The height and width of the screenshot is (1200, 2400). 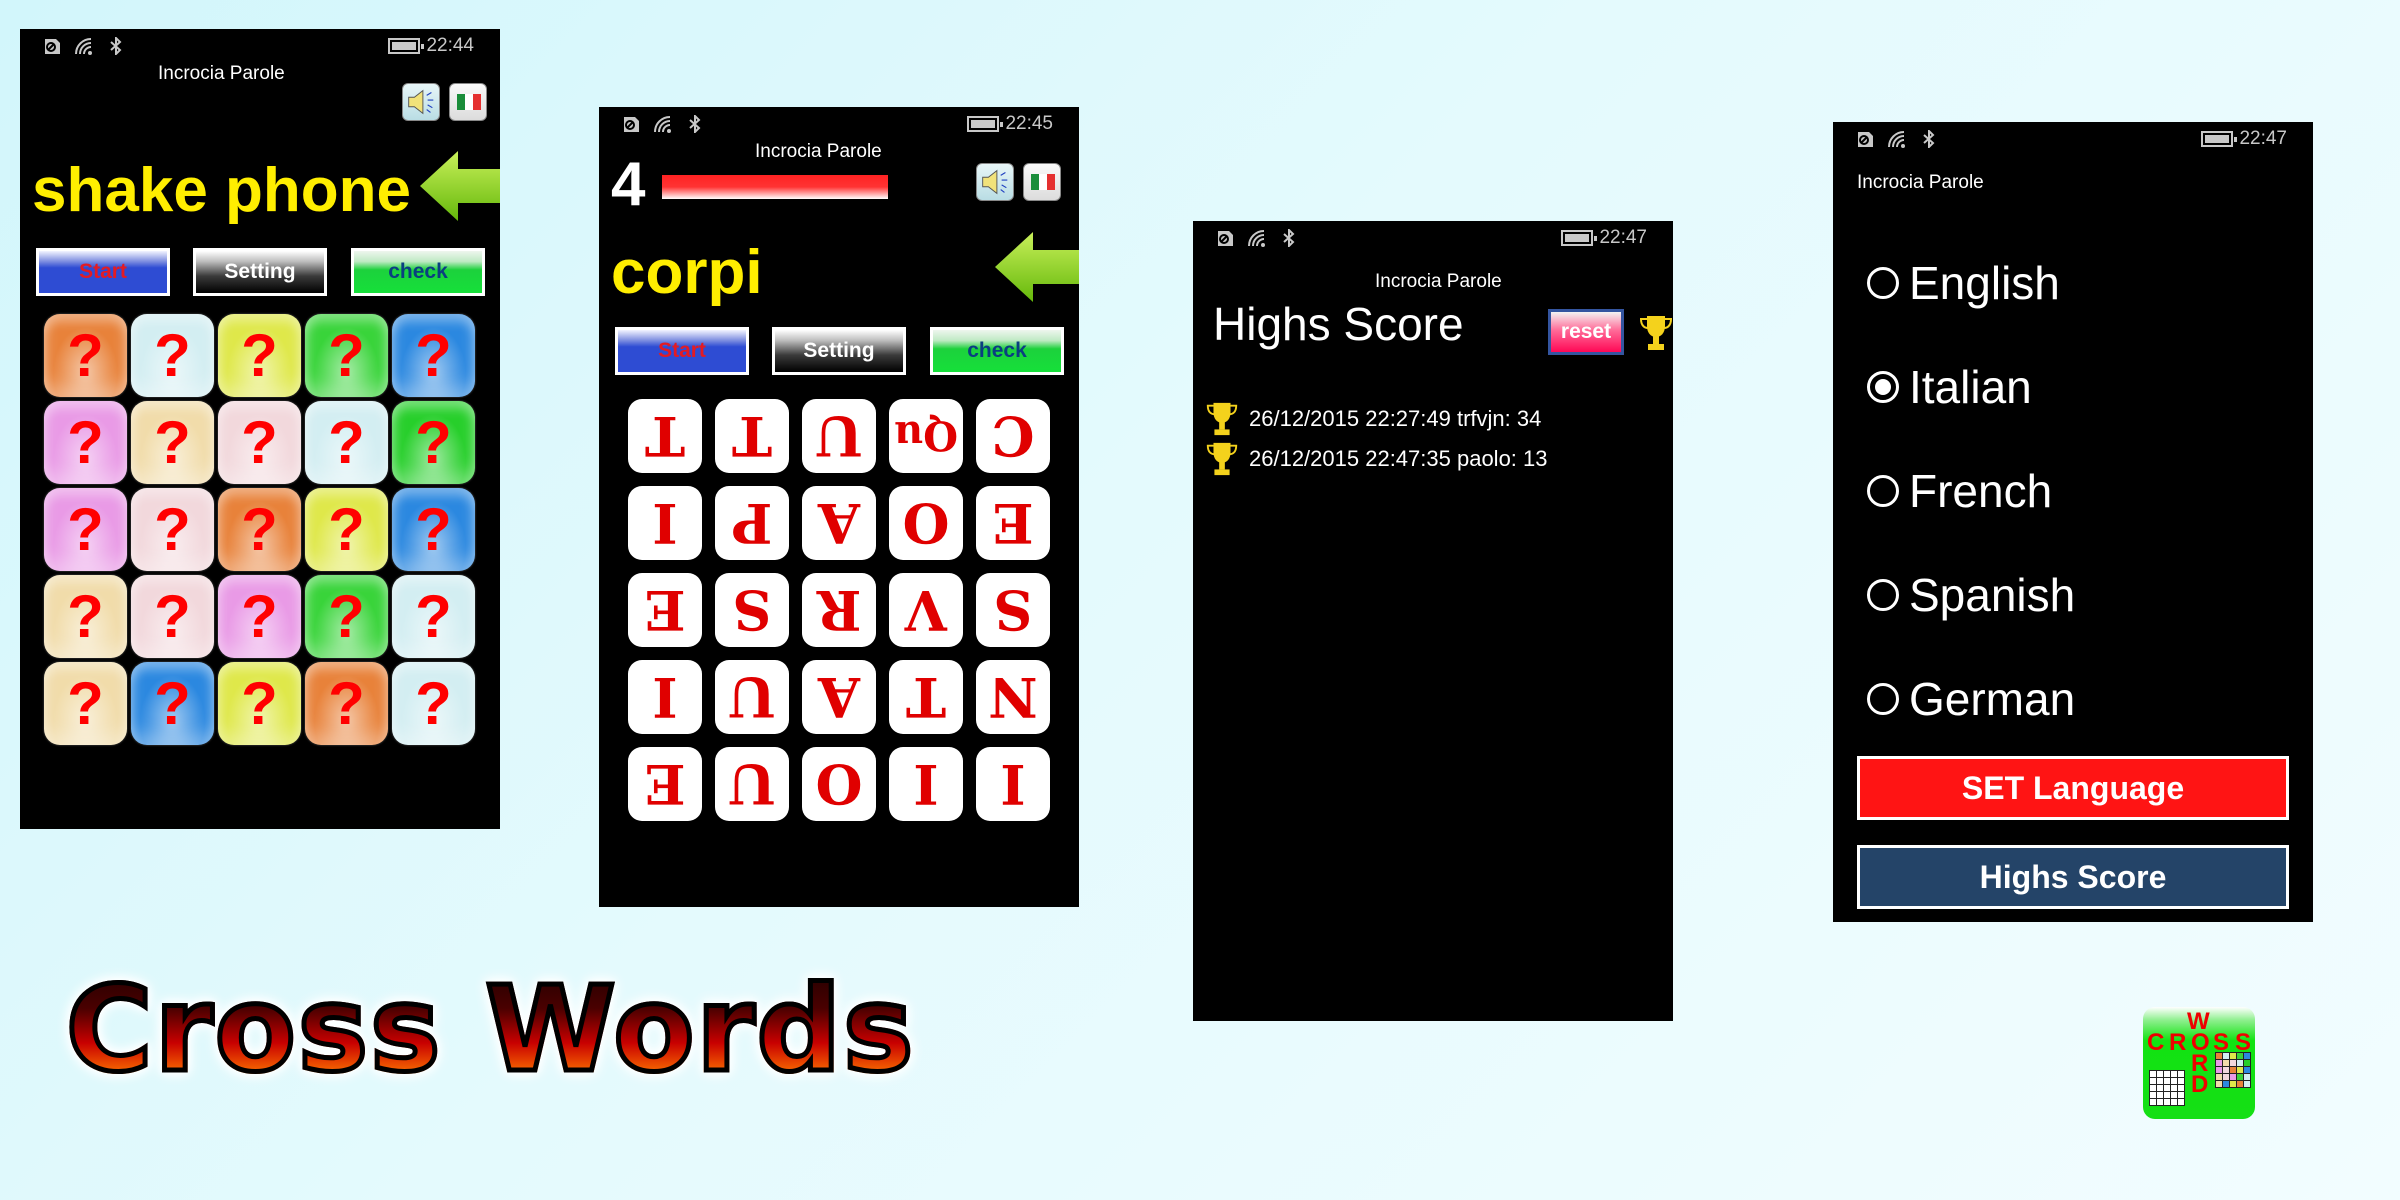 What do you see at coordinates (926, 610) in the screenshot?
I see `letter-tile: V` at bounding box center [926, 610].